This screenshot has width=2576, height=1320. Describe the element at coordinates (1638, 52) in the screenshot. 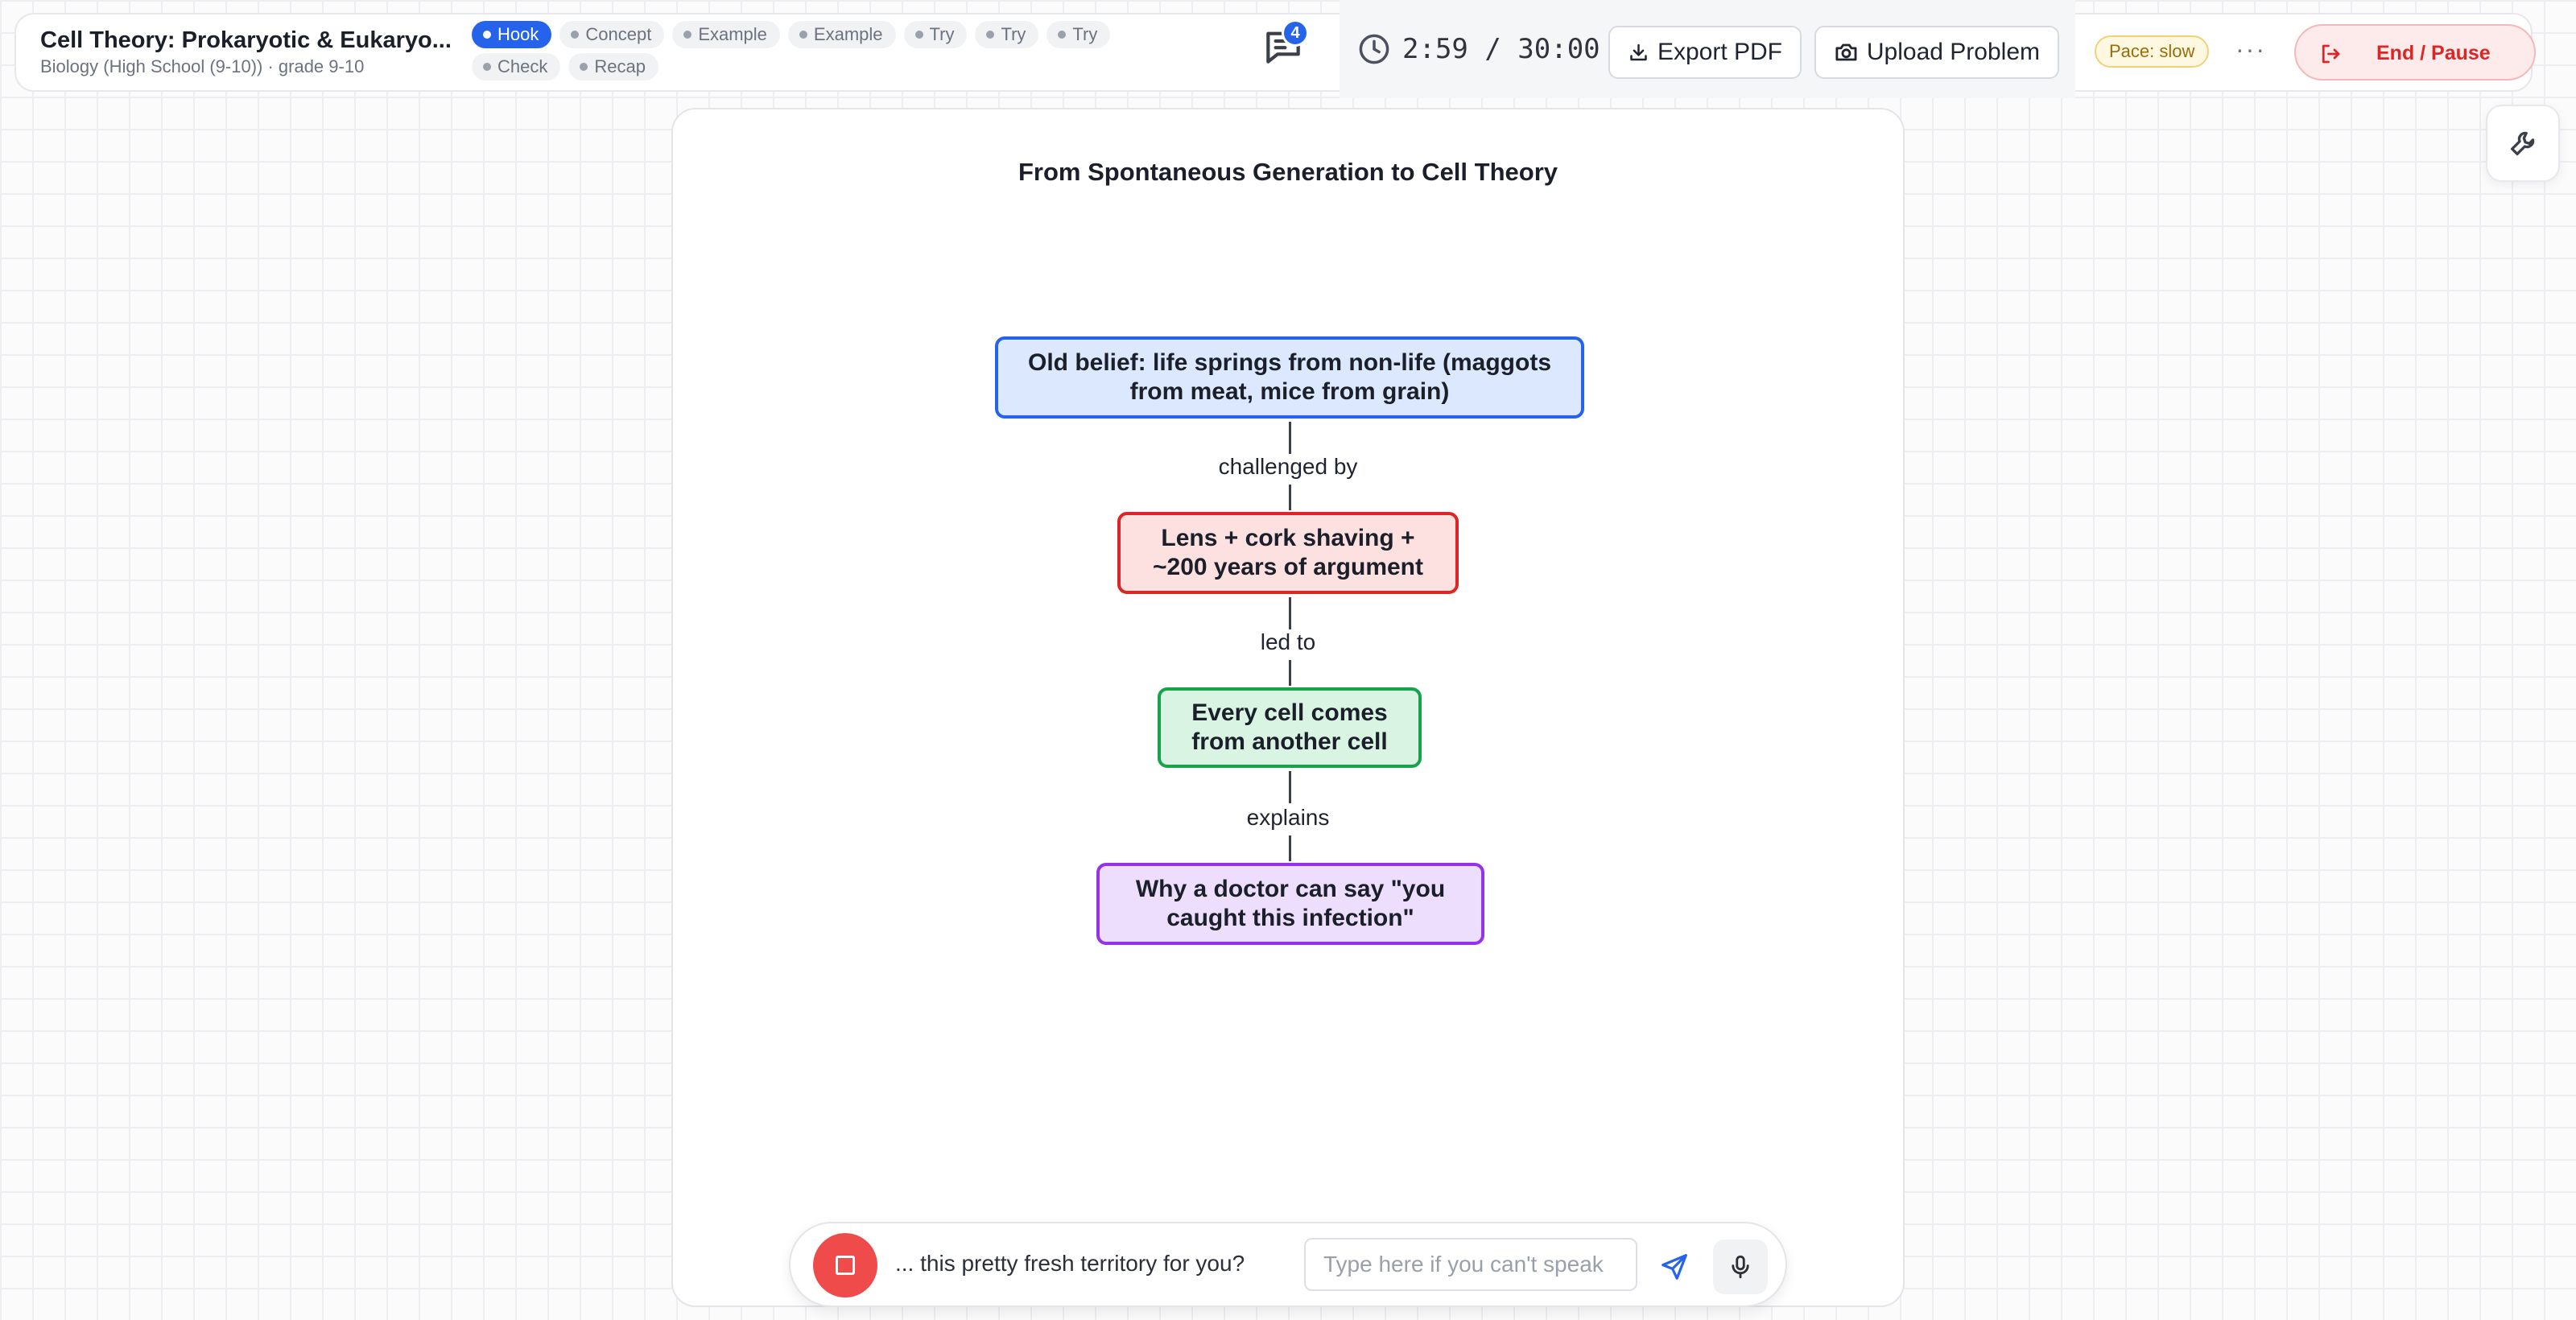

I see `download-icon` at that location.